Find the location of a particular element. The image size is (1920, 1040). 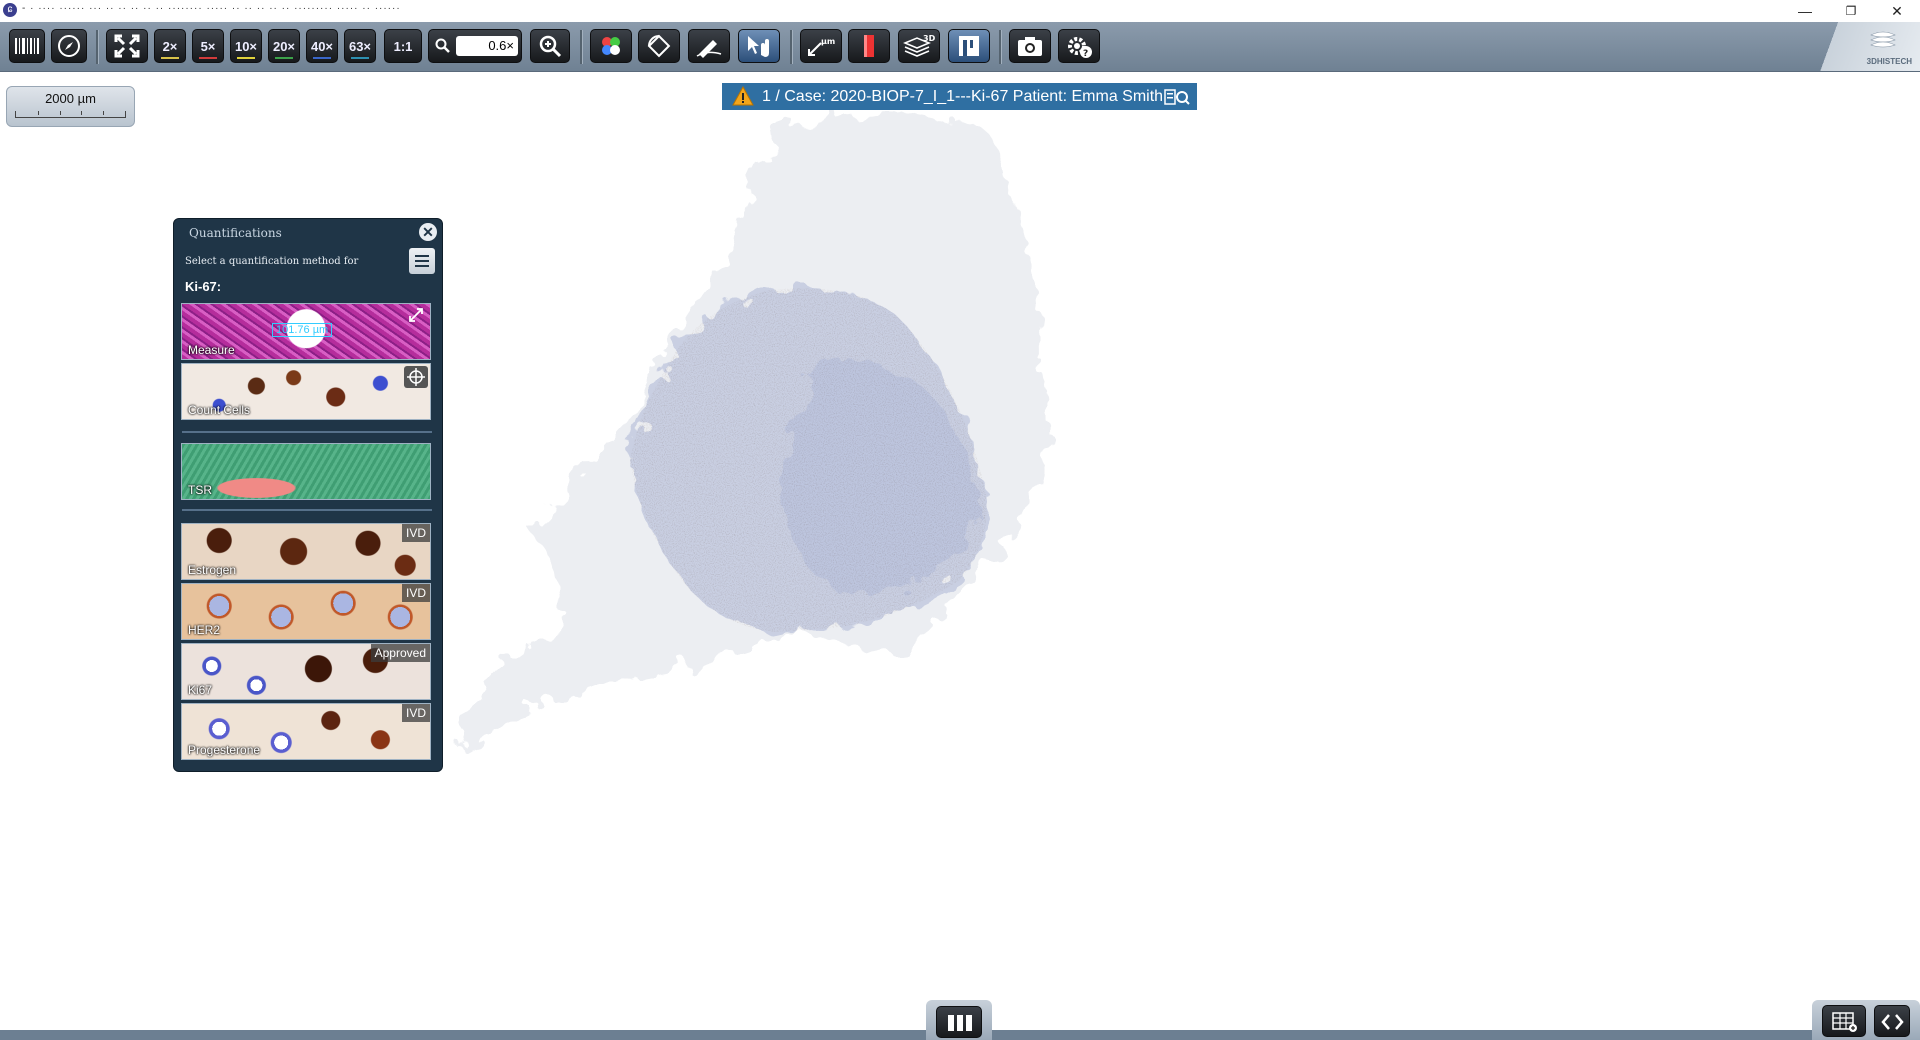

barcode-icon is located at coordinates (27, 46).